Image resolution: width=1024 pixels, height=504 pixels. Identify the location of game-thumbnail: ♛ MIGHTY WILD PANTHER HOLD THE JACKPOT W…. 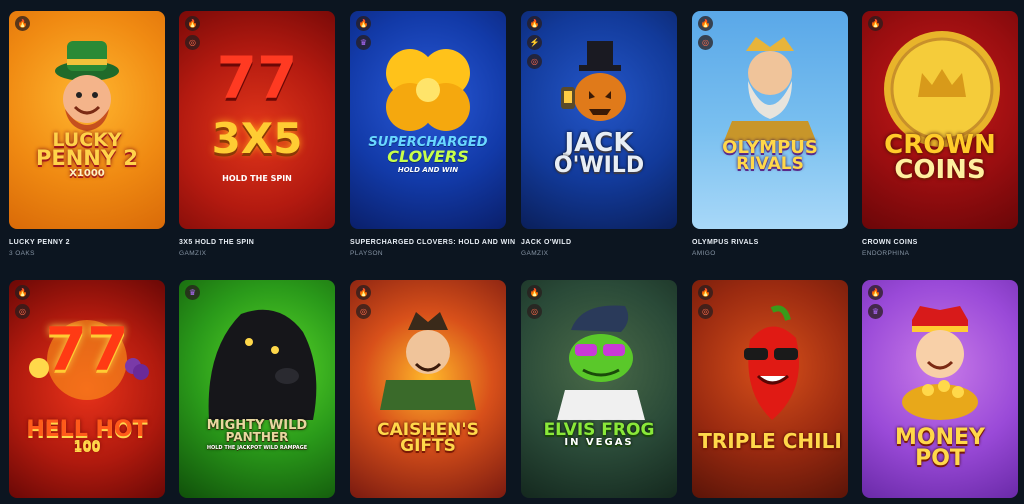
(257, 389).